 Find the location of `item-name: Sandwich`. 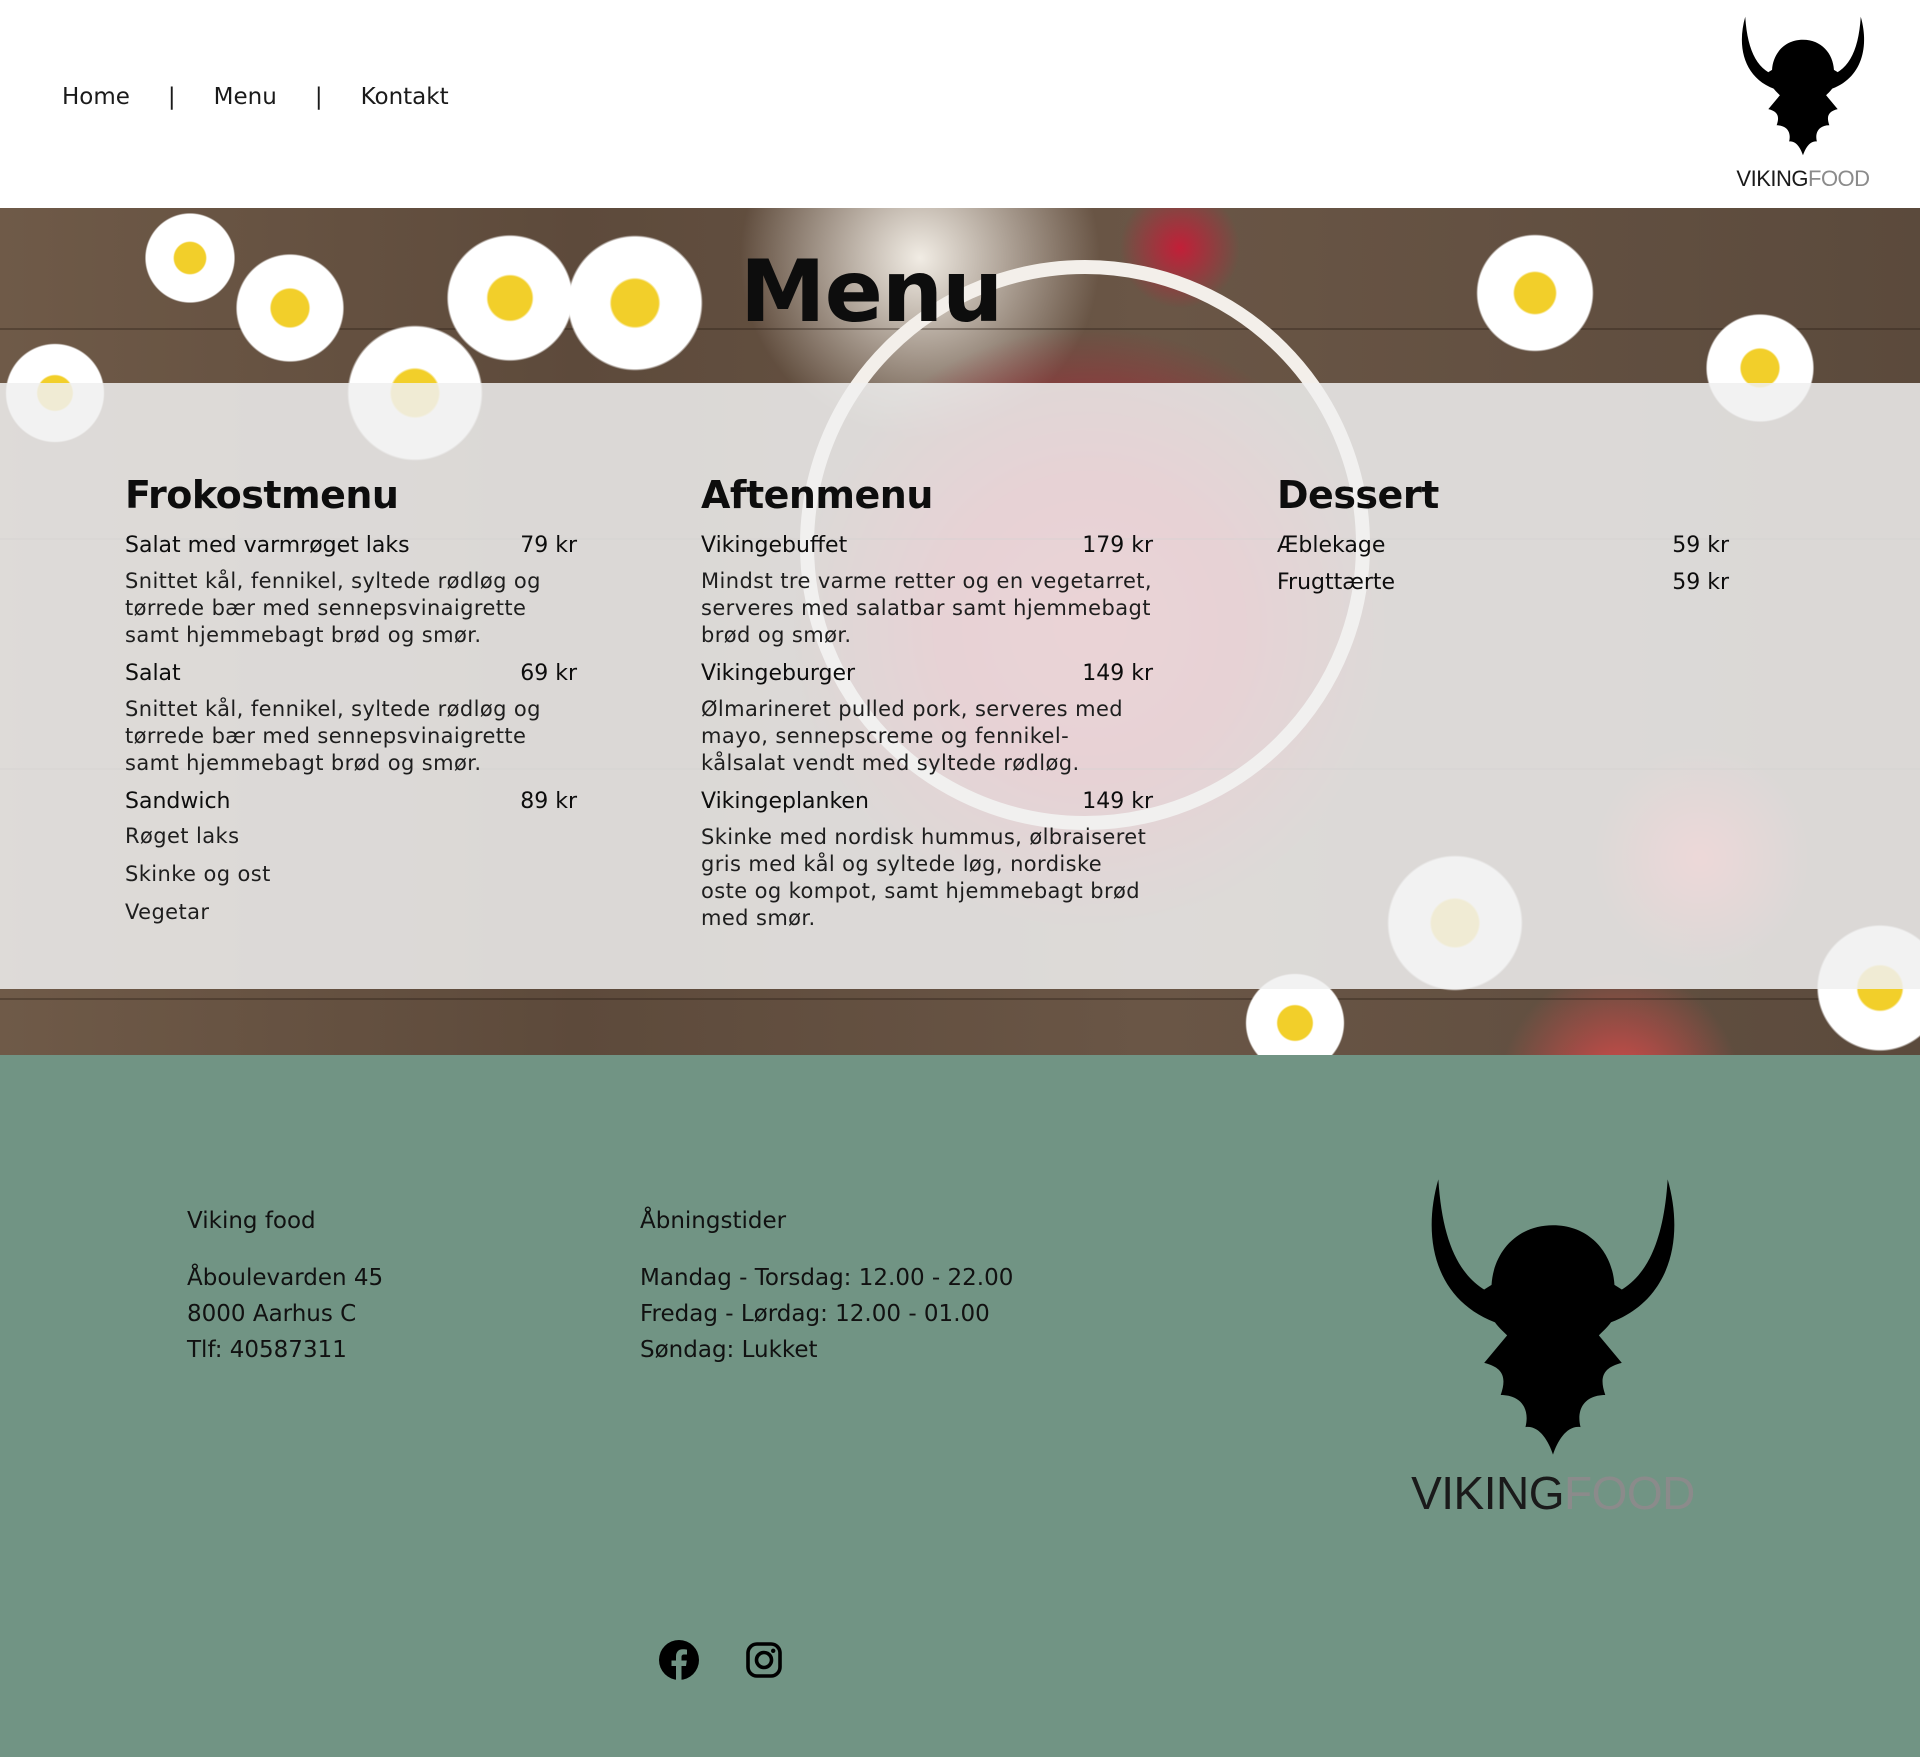

item-name: Sandwich is located at coordinates (178, 801).